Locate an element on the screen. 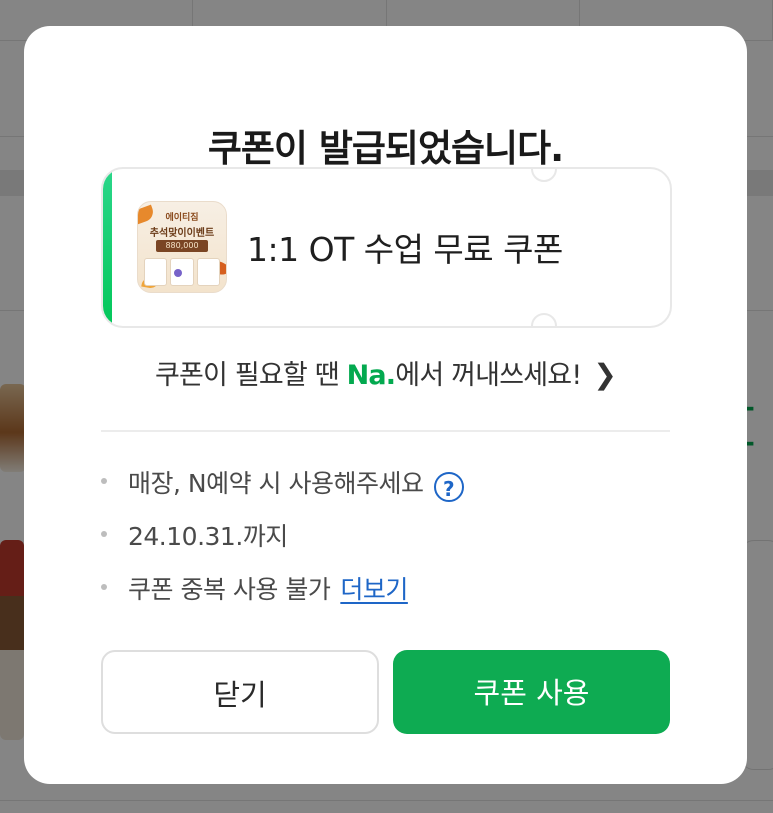  use-coupon-button: 쿠폰 사용 is located at coordinates (531, 692).